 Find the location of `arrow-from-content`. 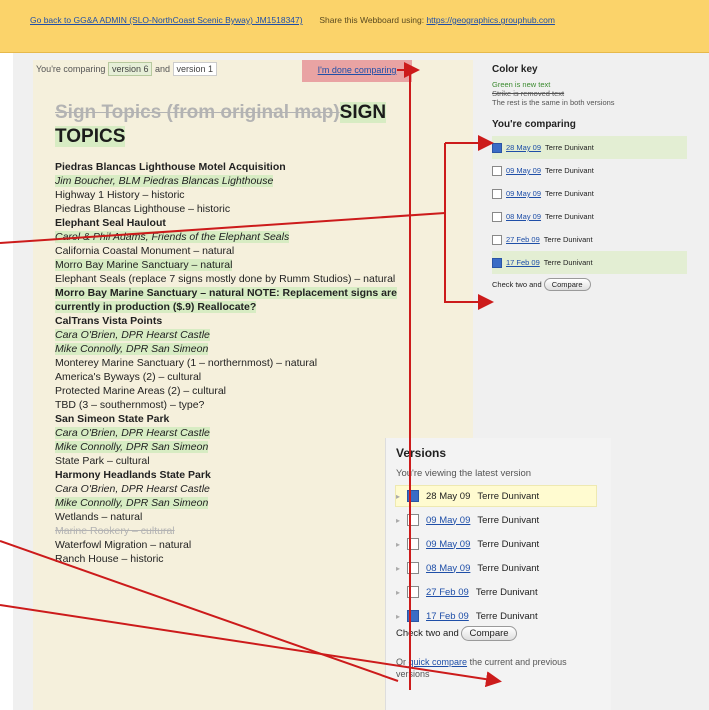

arrow-from-content is located at coordinates (223, 228).